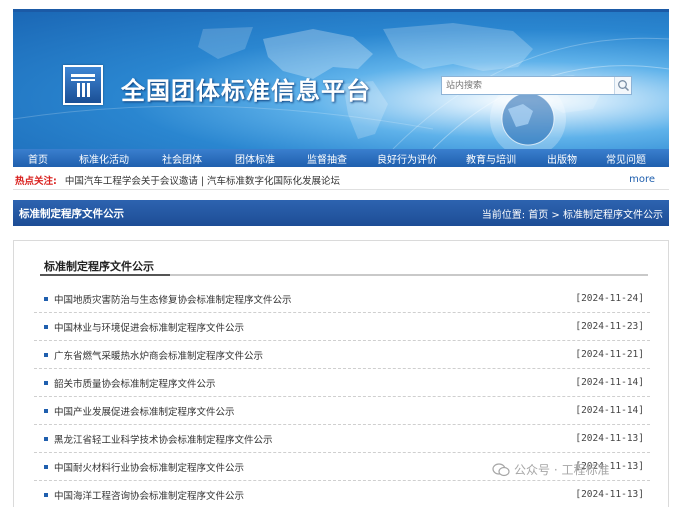 Image resolution: width=681 pixels, height=507 pixels. I want to click on list-item-date: [2024-11-24], so click(609, 298).